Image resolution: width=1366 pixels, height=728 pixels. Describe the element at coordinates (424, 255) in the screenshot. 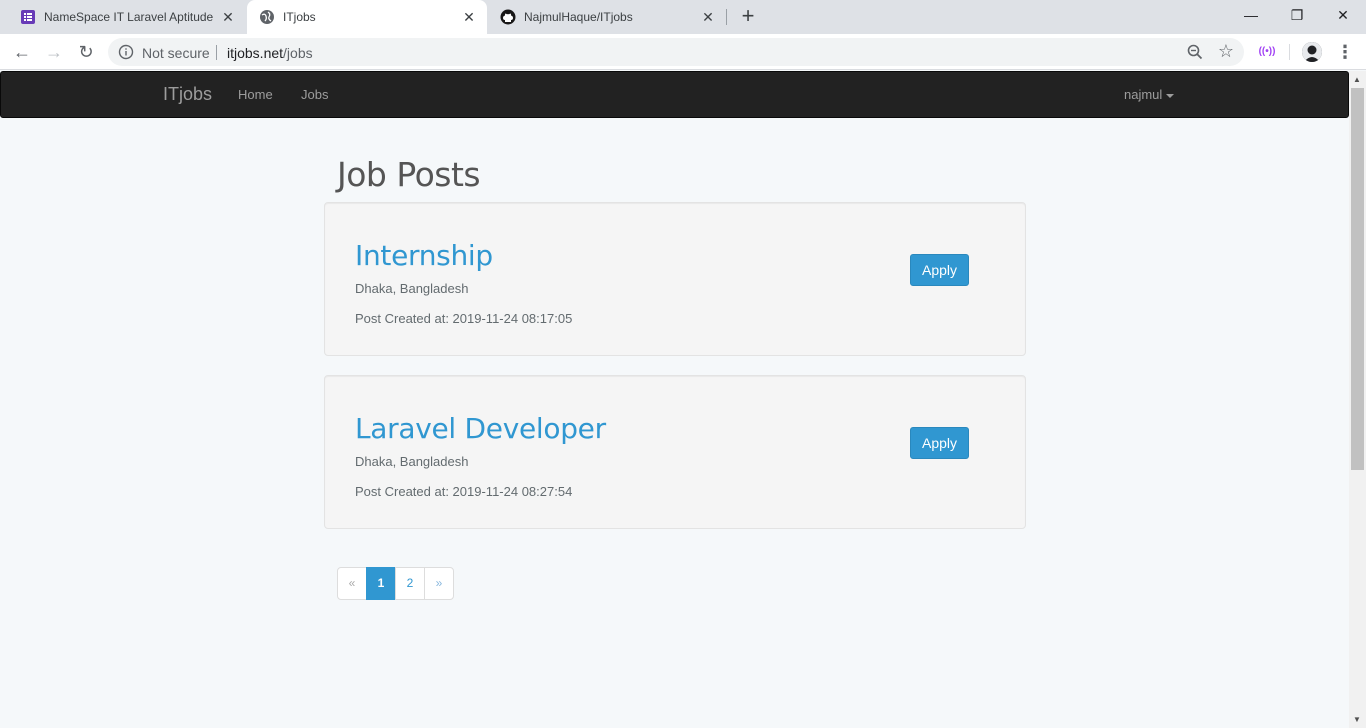

I see `job-title-link: Internship` at that location.